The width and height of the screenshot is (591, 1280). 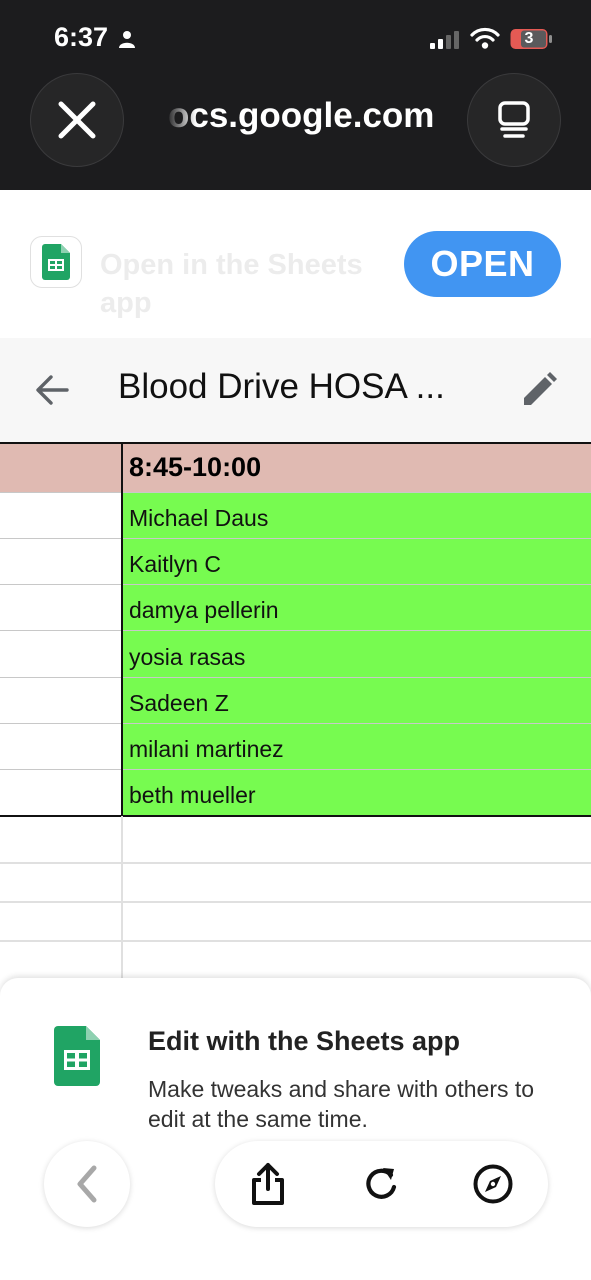 What do you see at coordinates (127, 39) in the screenshot?
I see `person-icon` at bounding box center [127, 39].